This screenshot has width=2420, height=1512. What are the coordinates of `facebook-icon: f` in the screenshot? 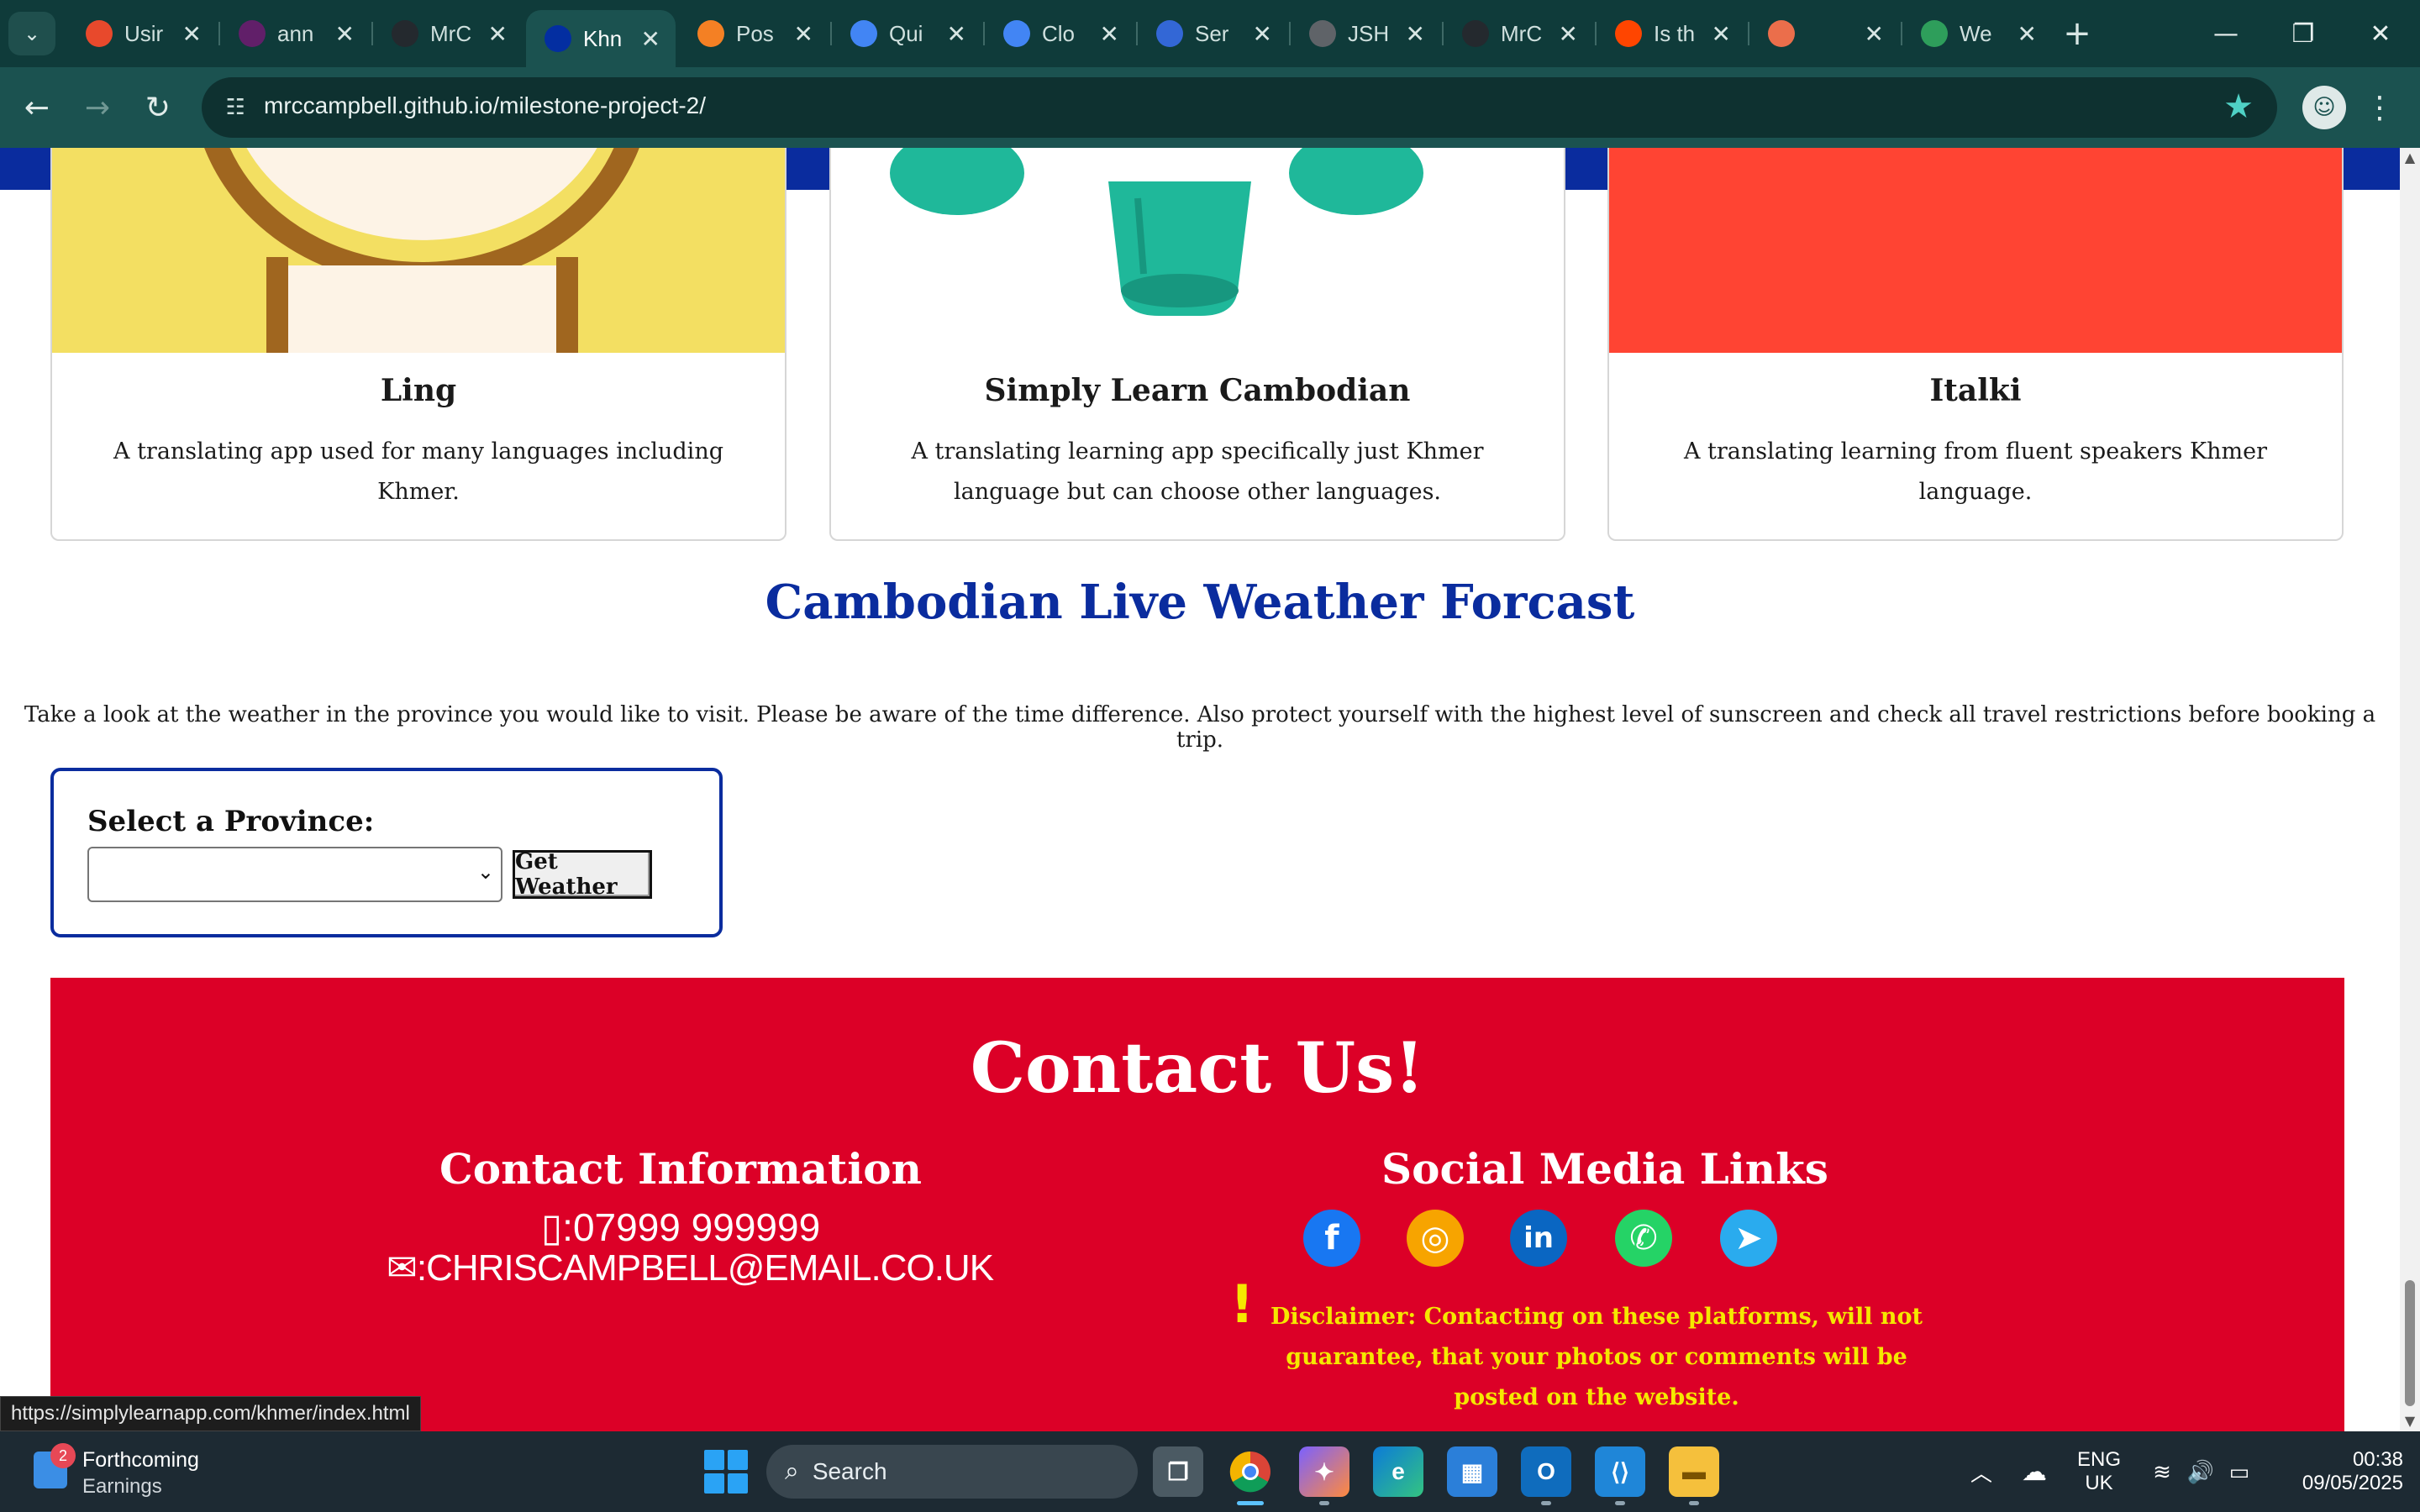 It's located at (1331, 1238).